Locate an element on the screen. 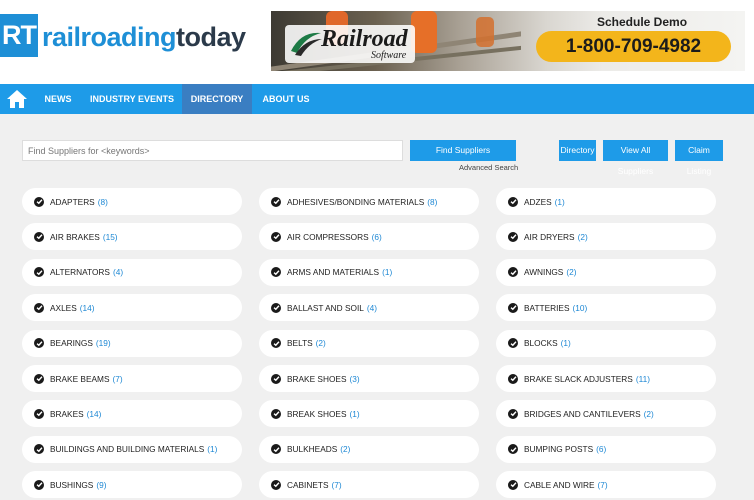 This screenshot has width=754, height=500. category-item: BALLAST AND SOIL (4) is located at coordinates (369, 308).